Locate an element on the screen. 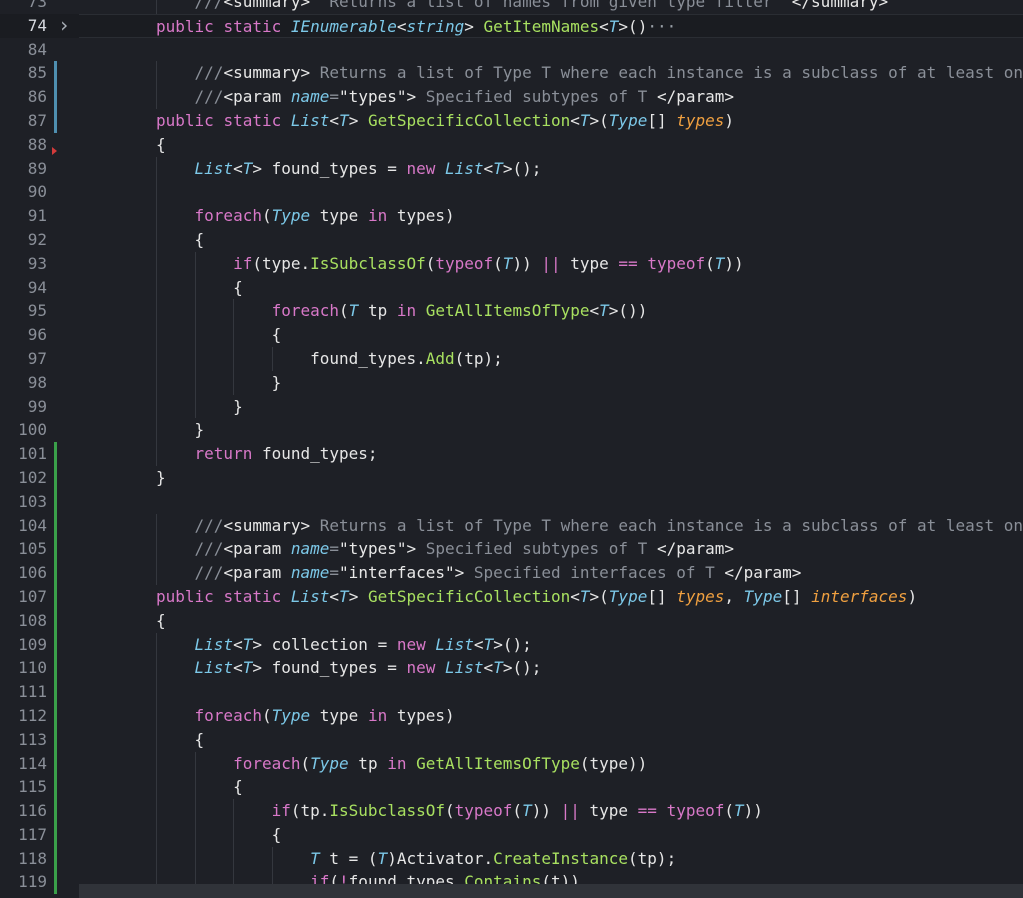 The width and height of the screenshot is (1023, 898). token: > is located at coordinates (358, 596).